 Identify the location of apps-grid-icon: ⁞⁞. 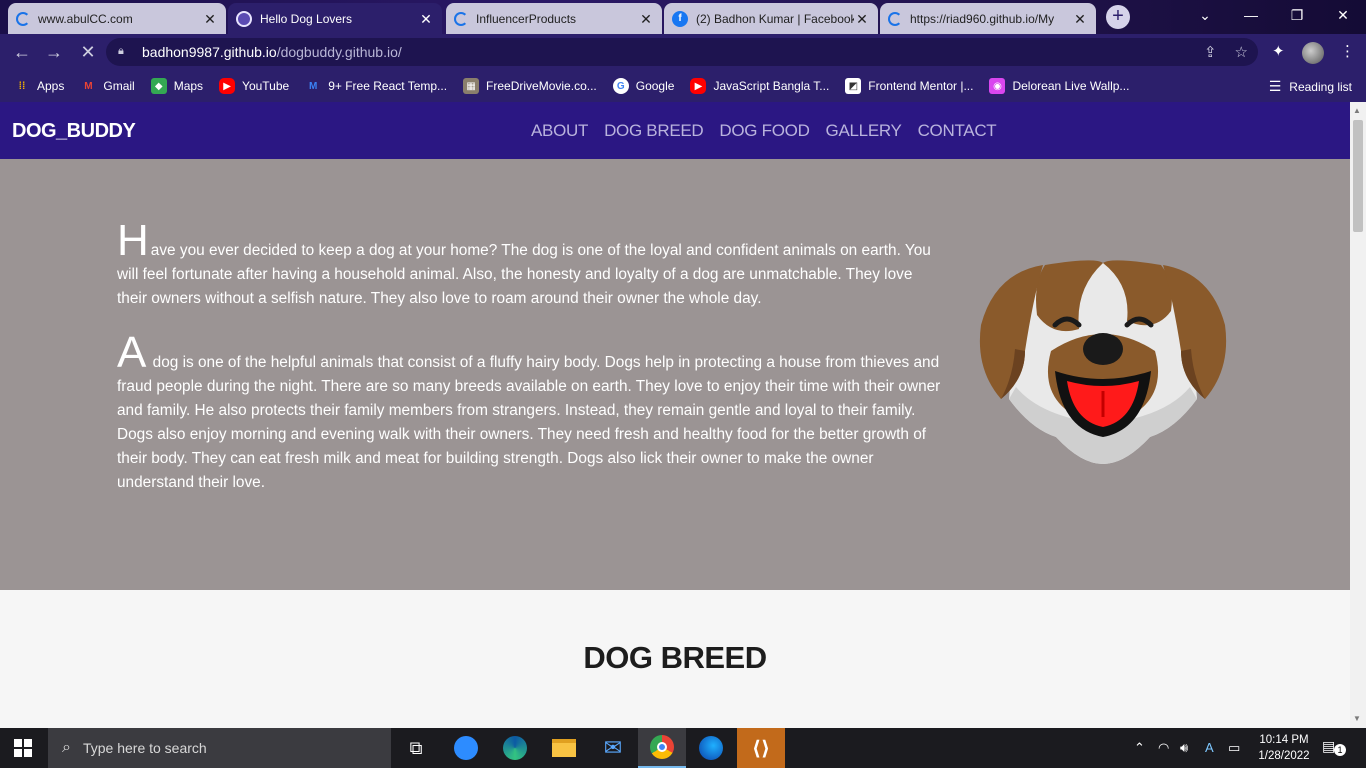
(22, 86).